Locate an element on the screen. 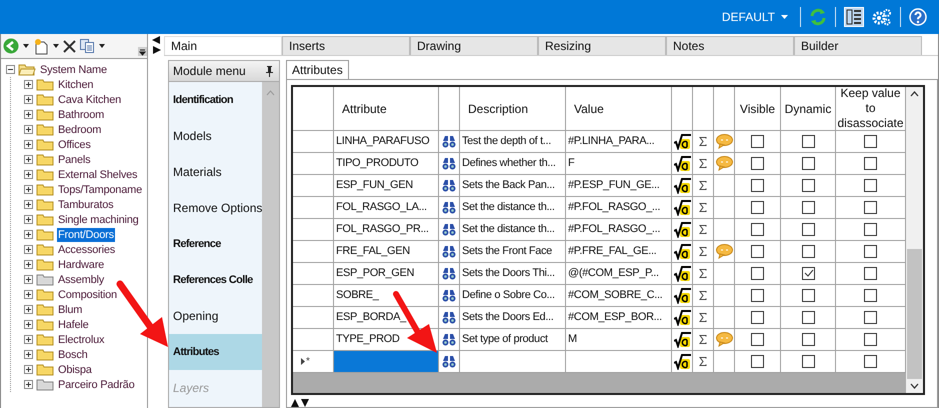 Image resolution: width=939 pixels, height=408 pixels. tree-item: Front/Doors is located at coordinates (86, 235).